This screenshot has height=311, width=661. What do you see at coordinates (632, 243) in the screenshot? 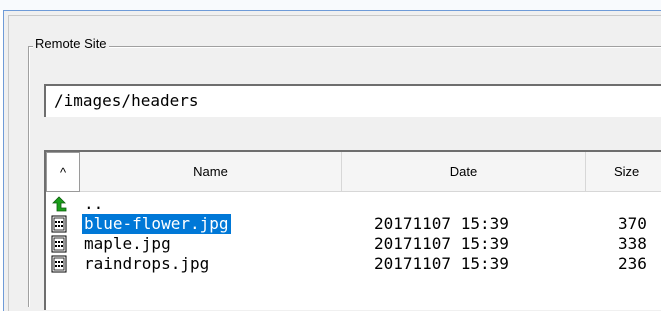
I see `file-size: 338` at bounding box center [632, 243].